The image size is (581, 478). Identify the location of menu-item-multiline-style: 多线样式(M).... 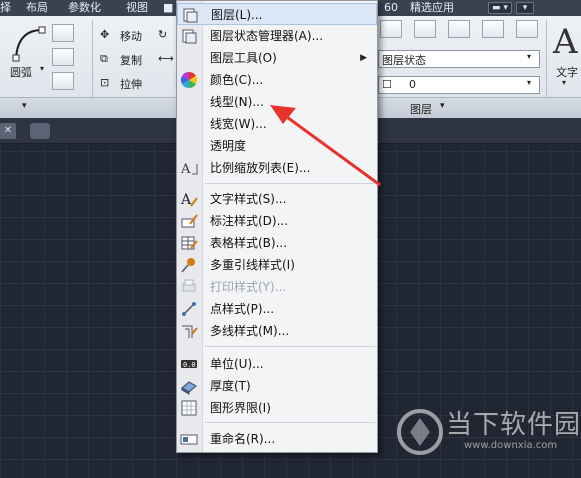
(277, 331).